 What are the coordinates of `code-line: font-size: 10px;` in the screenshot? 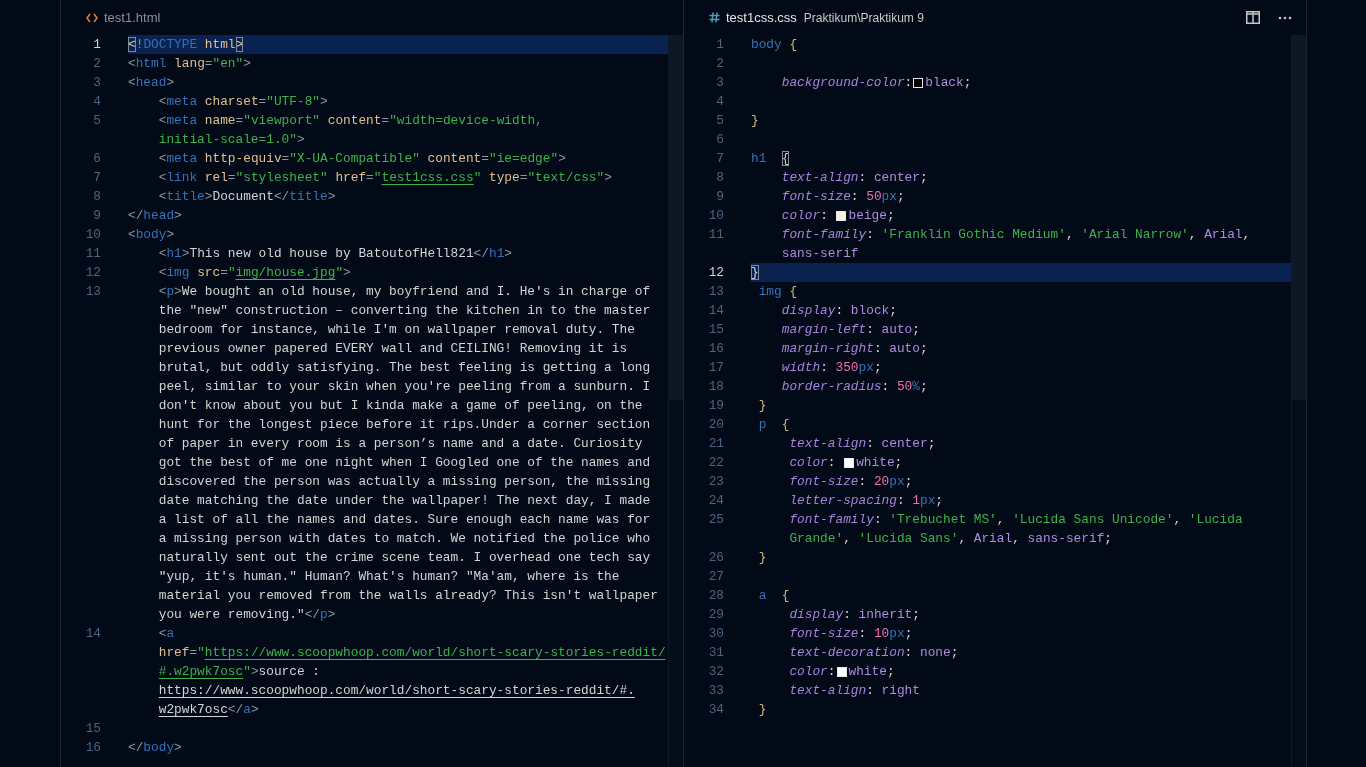 It's located at (850, 634).